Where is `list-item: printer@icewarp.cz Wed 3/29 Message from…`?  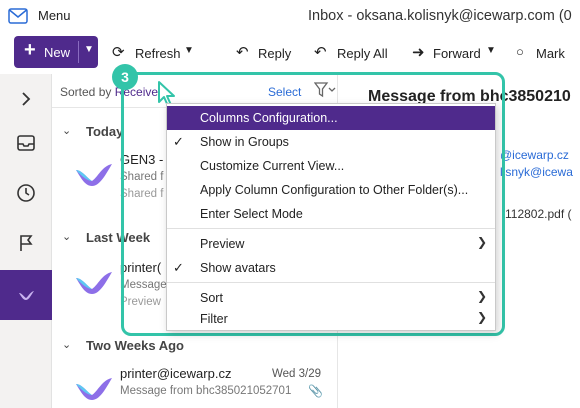
list-item: printer@icewarp.cz Wed 3/29 Message from… is located at coordinates (195, 384).